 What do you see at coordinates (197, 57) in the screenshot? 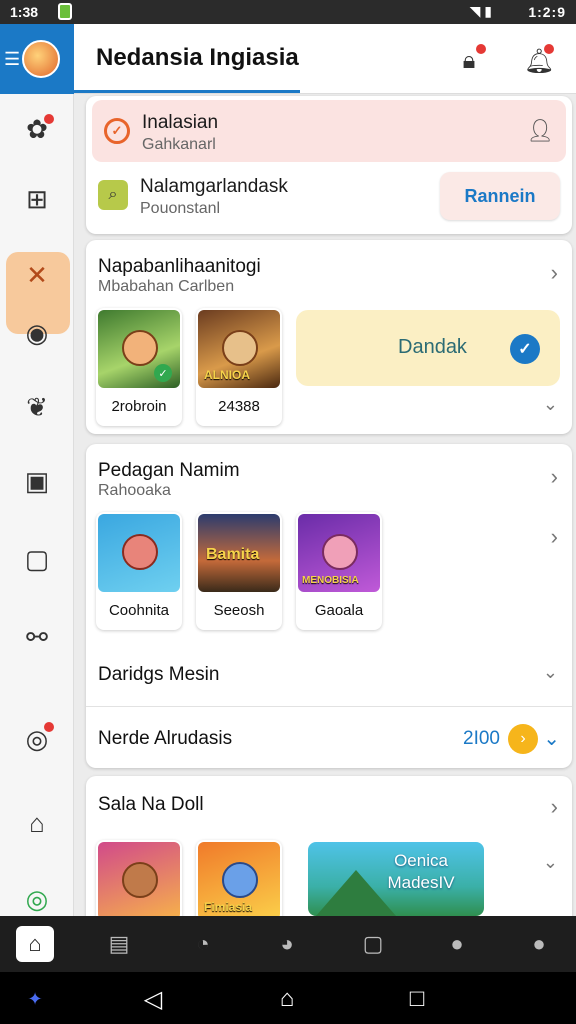
I see `page-title: Nedansia Ingiasia` at bounding box center [197, 57].